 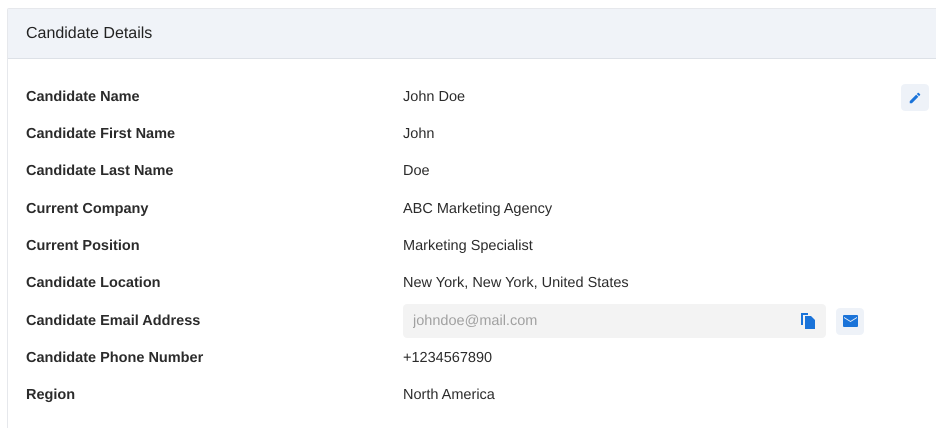 What do you see at coordinates (516, 284) in the screenshot?
I see `field-value: New York, New York, United States` at bounding box center [516, 284].